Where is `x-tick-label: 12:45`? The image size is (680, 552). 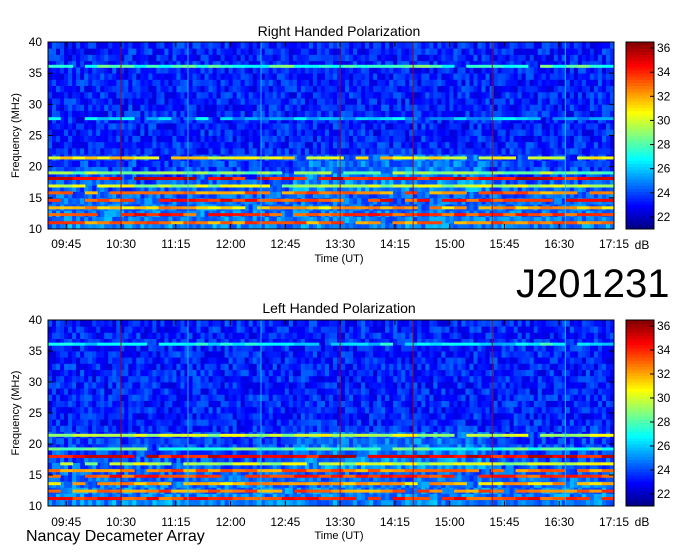
x-tick-label: 12:45 is located at coordinates (285, 522).